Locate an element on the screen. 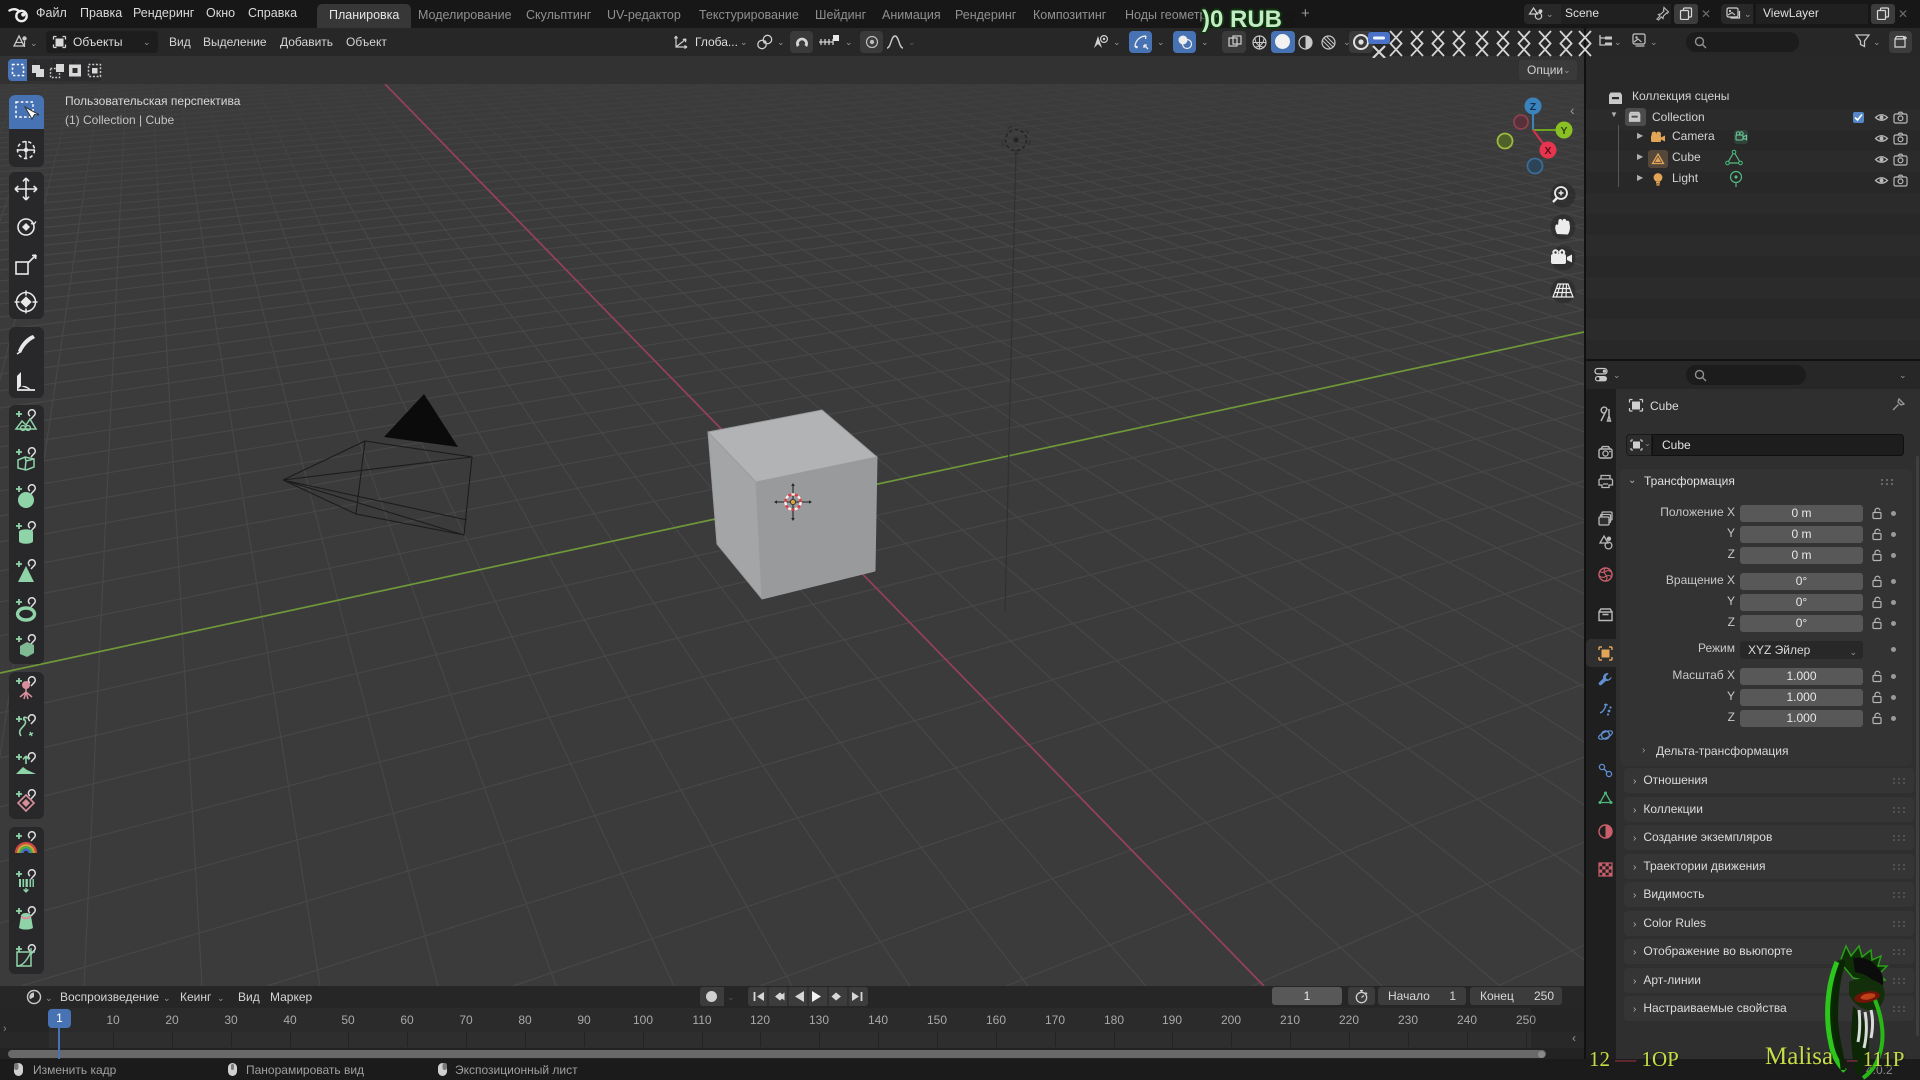 The height and width of the screenshot is (1080, 1920). svg-text: X is located at coordinates (1547, 151).